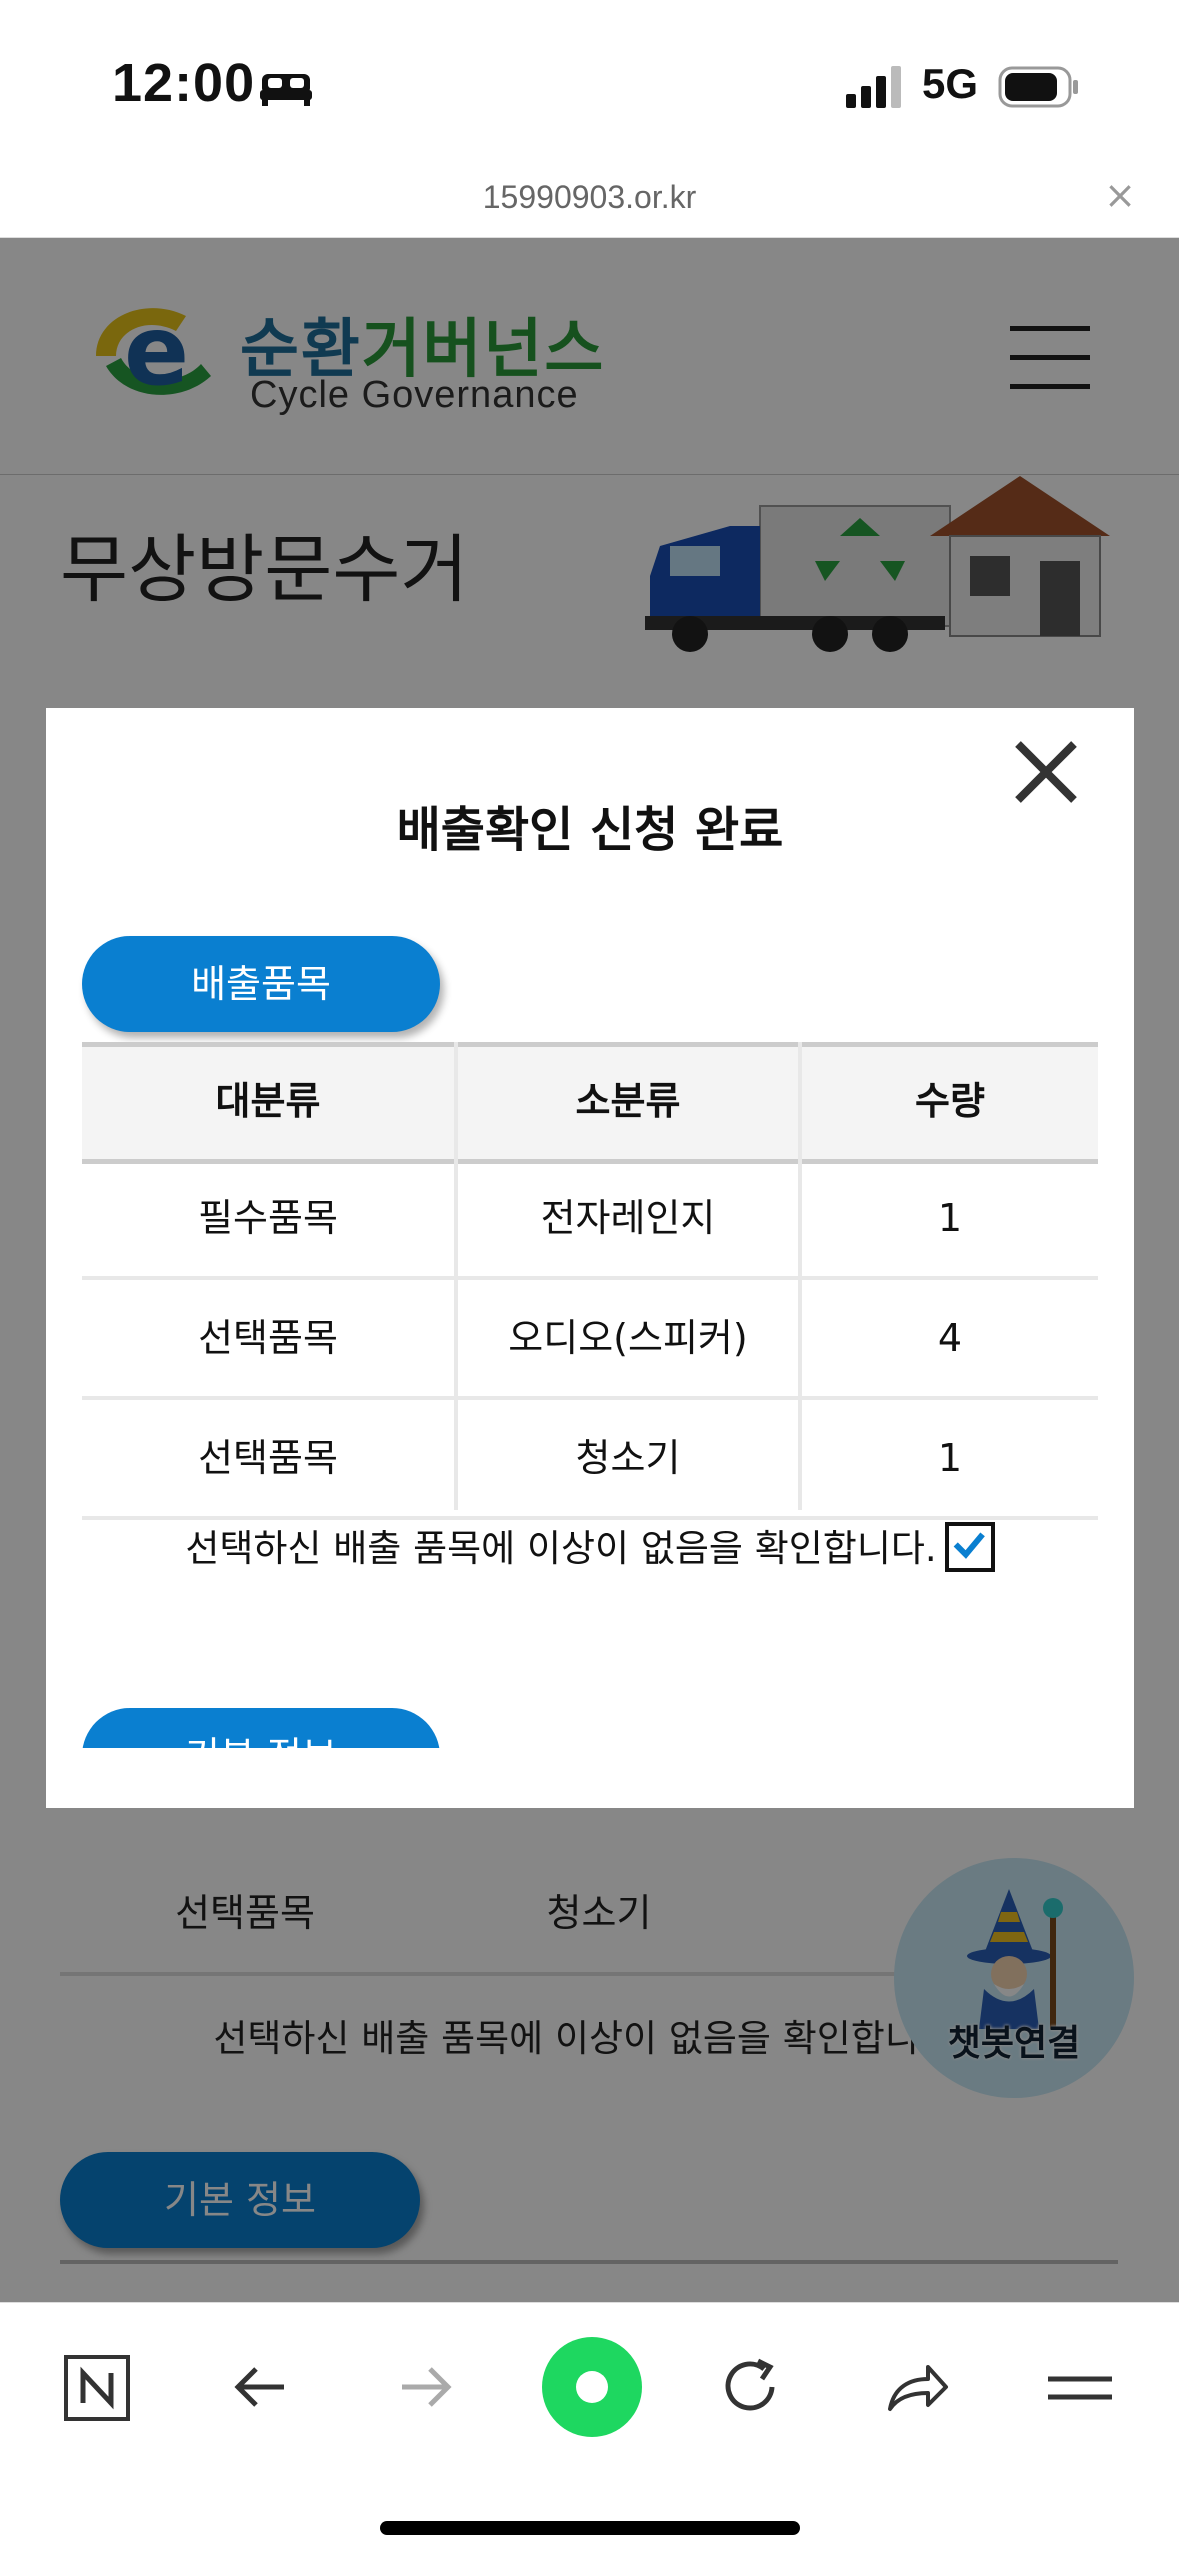 This screenshot has width=1179, height=2557. I want to click on browser-toolbar, so click(589, 2429).